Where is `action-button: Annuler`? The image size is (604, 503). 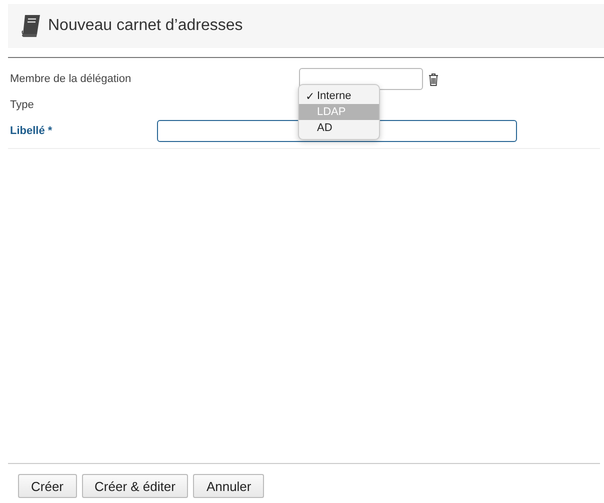
action-button: Annuler is located at coordinates (228, 486).